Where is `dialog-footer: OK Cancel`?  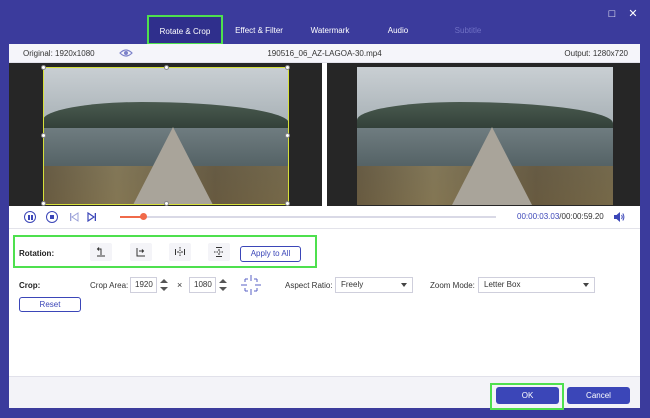
dialog-footer: OK Cancel is located at coordinates (324, 393).